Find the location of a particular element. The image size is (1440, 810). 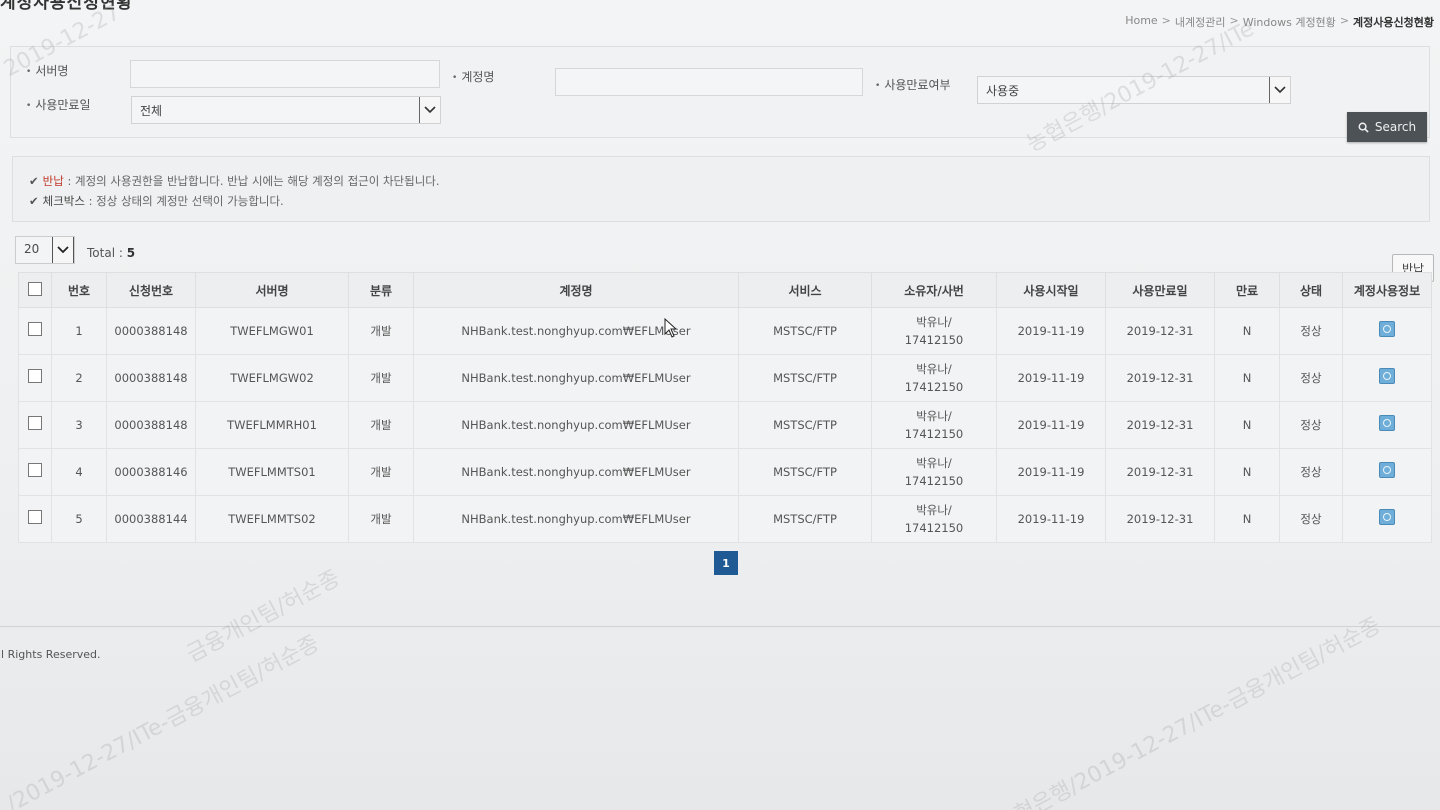

row-number: 5 is located at coordinates (79, 519).